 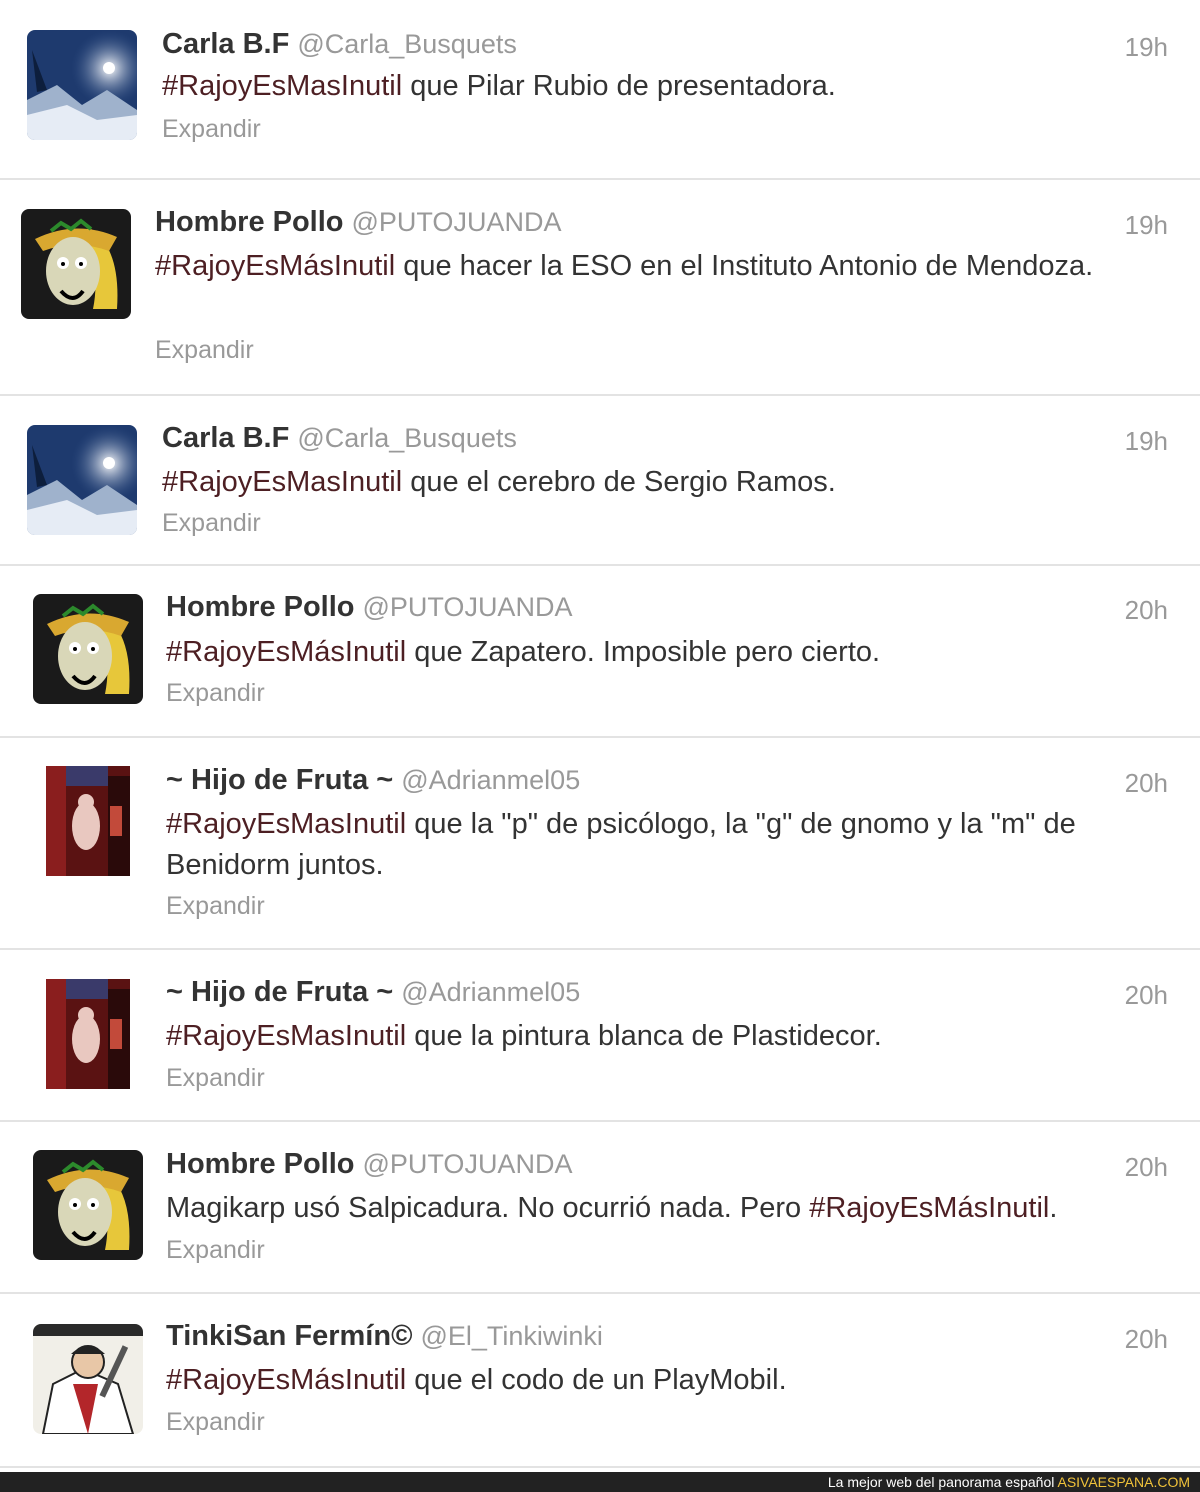 I want to click on comic-character-icon, so click(x=88, y=1379).